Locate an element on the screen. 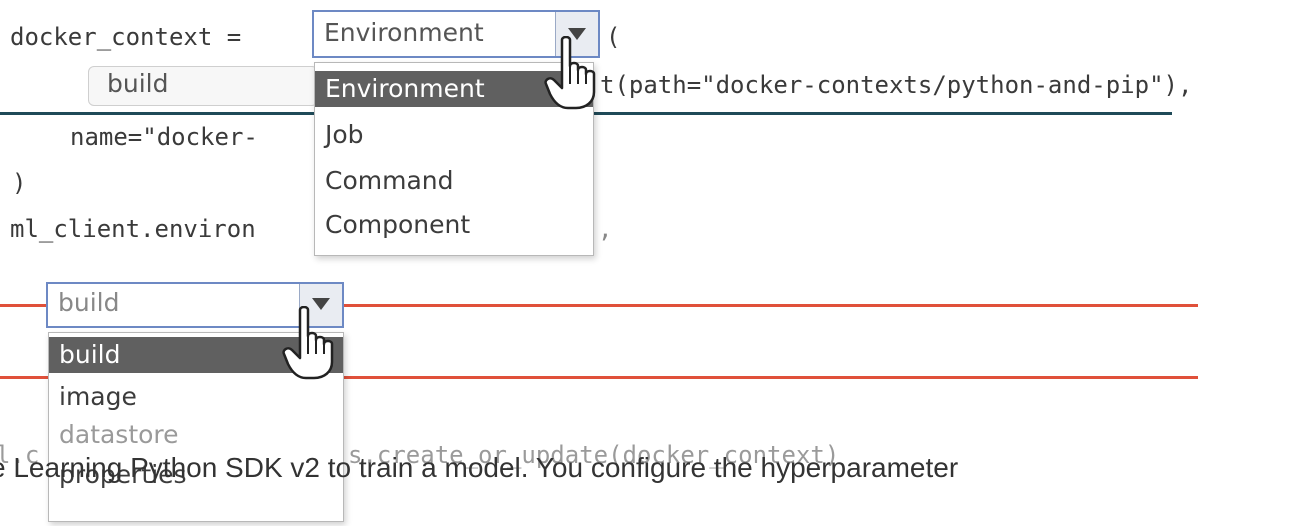 This screenshot has height=526, width=1312. inline-build-hint-text: build is located at coordinates (138, 83).